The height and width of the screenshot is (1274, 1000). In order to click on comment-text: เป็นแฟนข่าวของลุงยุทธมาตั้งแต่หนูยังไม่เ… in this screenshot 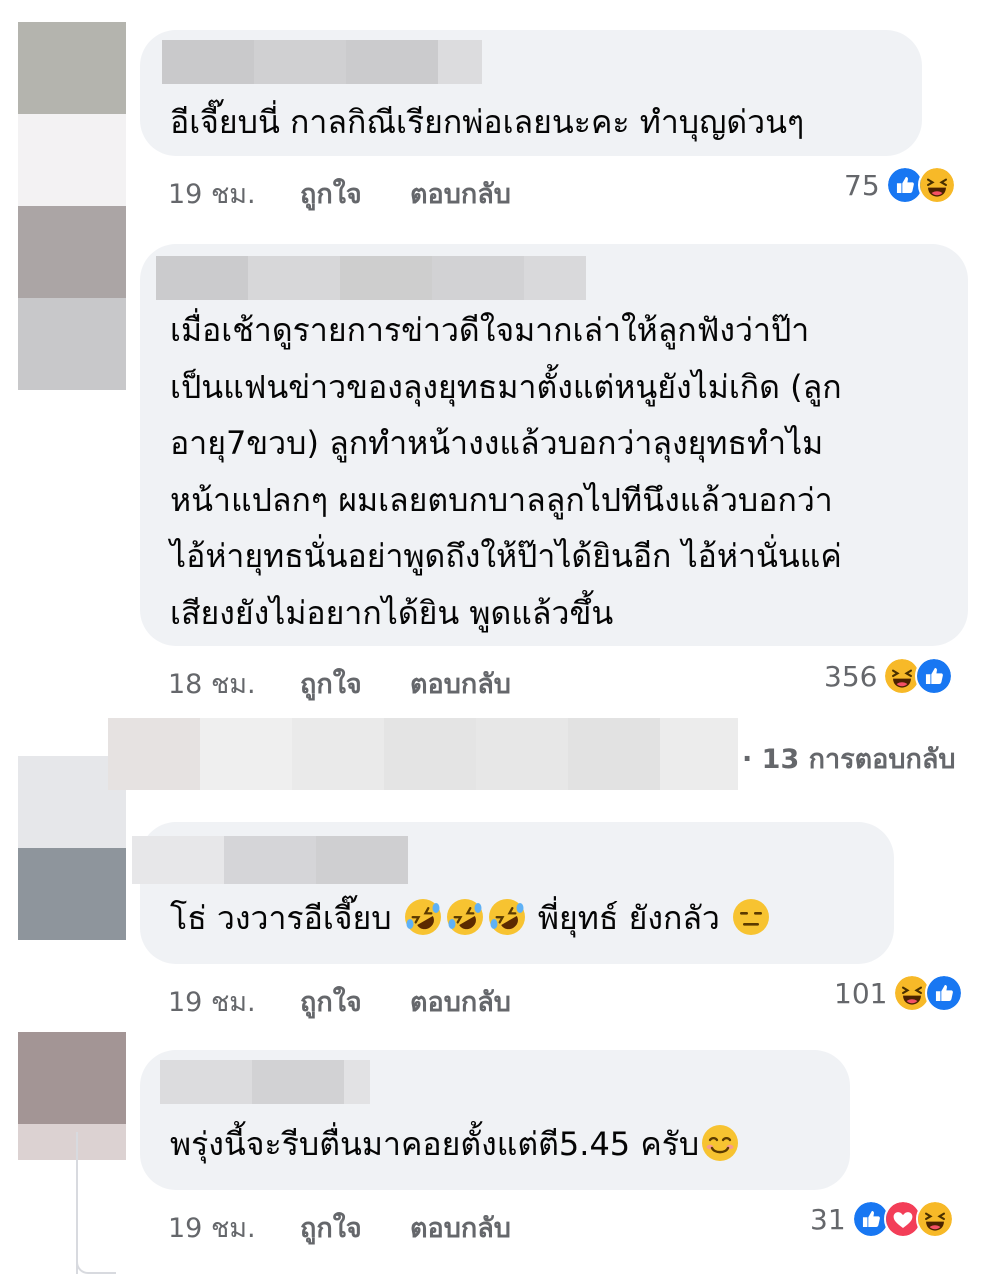, I will do `click(506, 387)`.